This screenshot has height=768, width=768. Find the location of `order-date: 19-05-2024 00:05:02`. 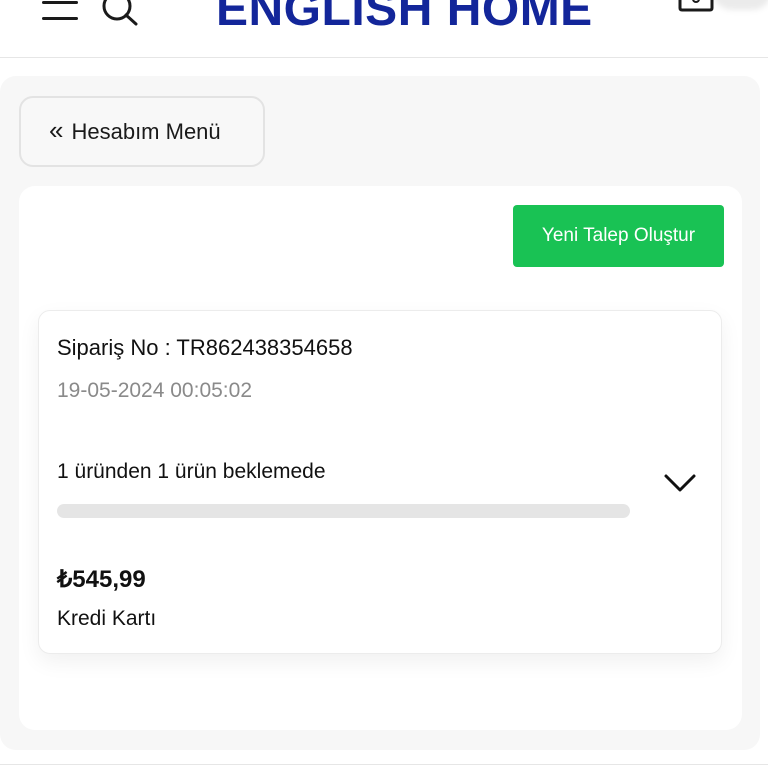

order-date: 19-05-2024 00:05:02 is located at coordinates (154, 390).